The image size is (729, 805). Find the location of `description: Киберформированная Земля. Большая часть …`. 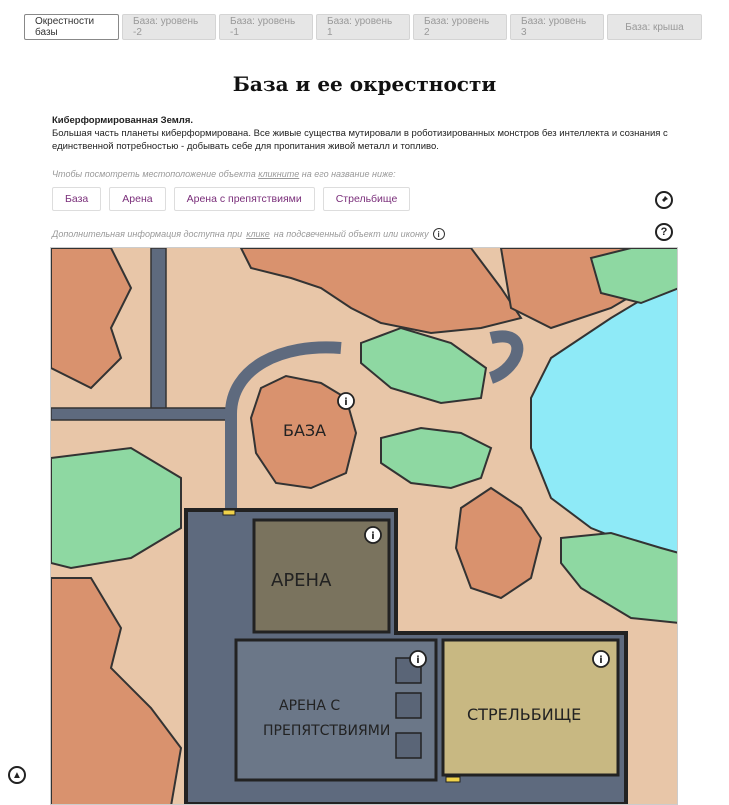

description: Киберформированная Земля. Большая часть … is located at coordinates (367, 133).